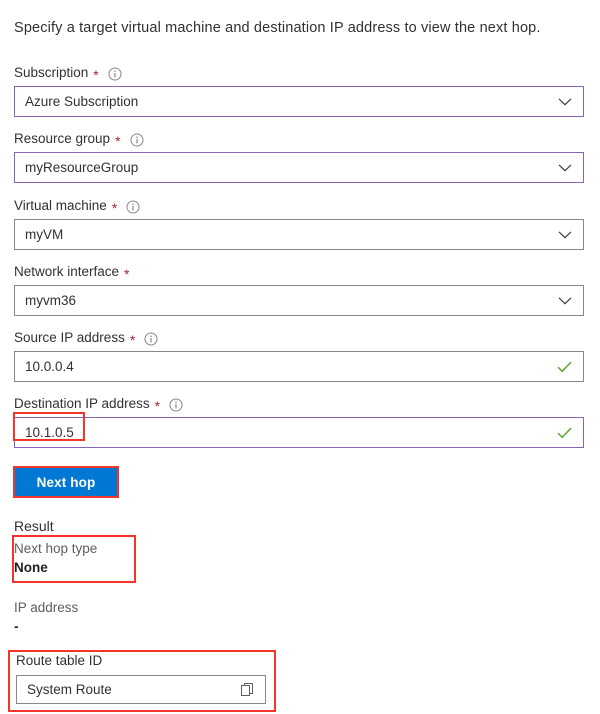 The width and height of the screenshot is (600, 714). I want to click on result-next-hop-type: Next hop type None, so click(55, 558).